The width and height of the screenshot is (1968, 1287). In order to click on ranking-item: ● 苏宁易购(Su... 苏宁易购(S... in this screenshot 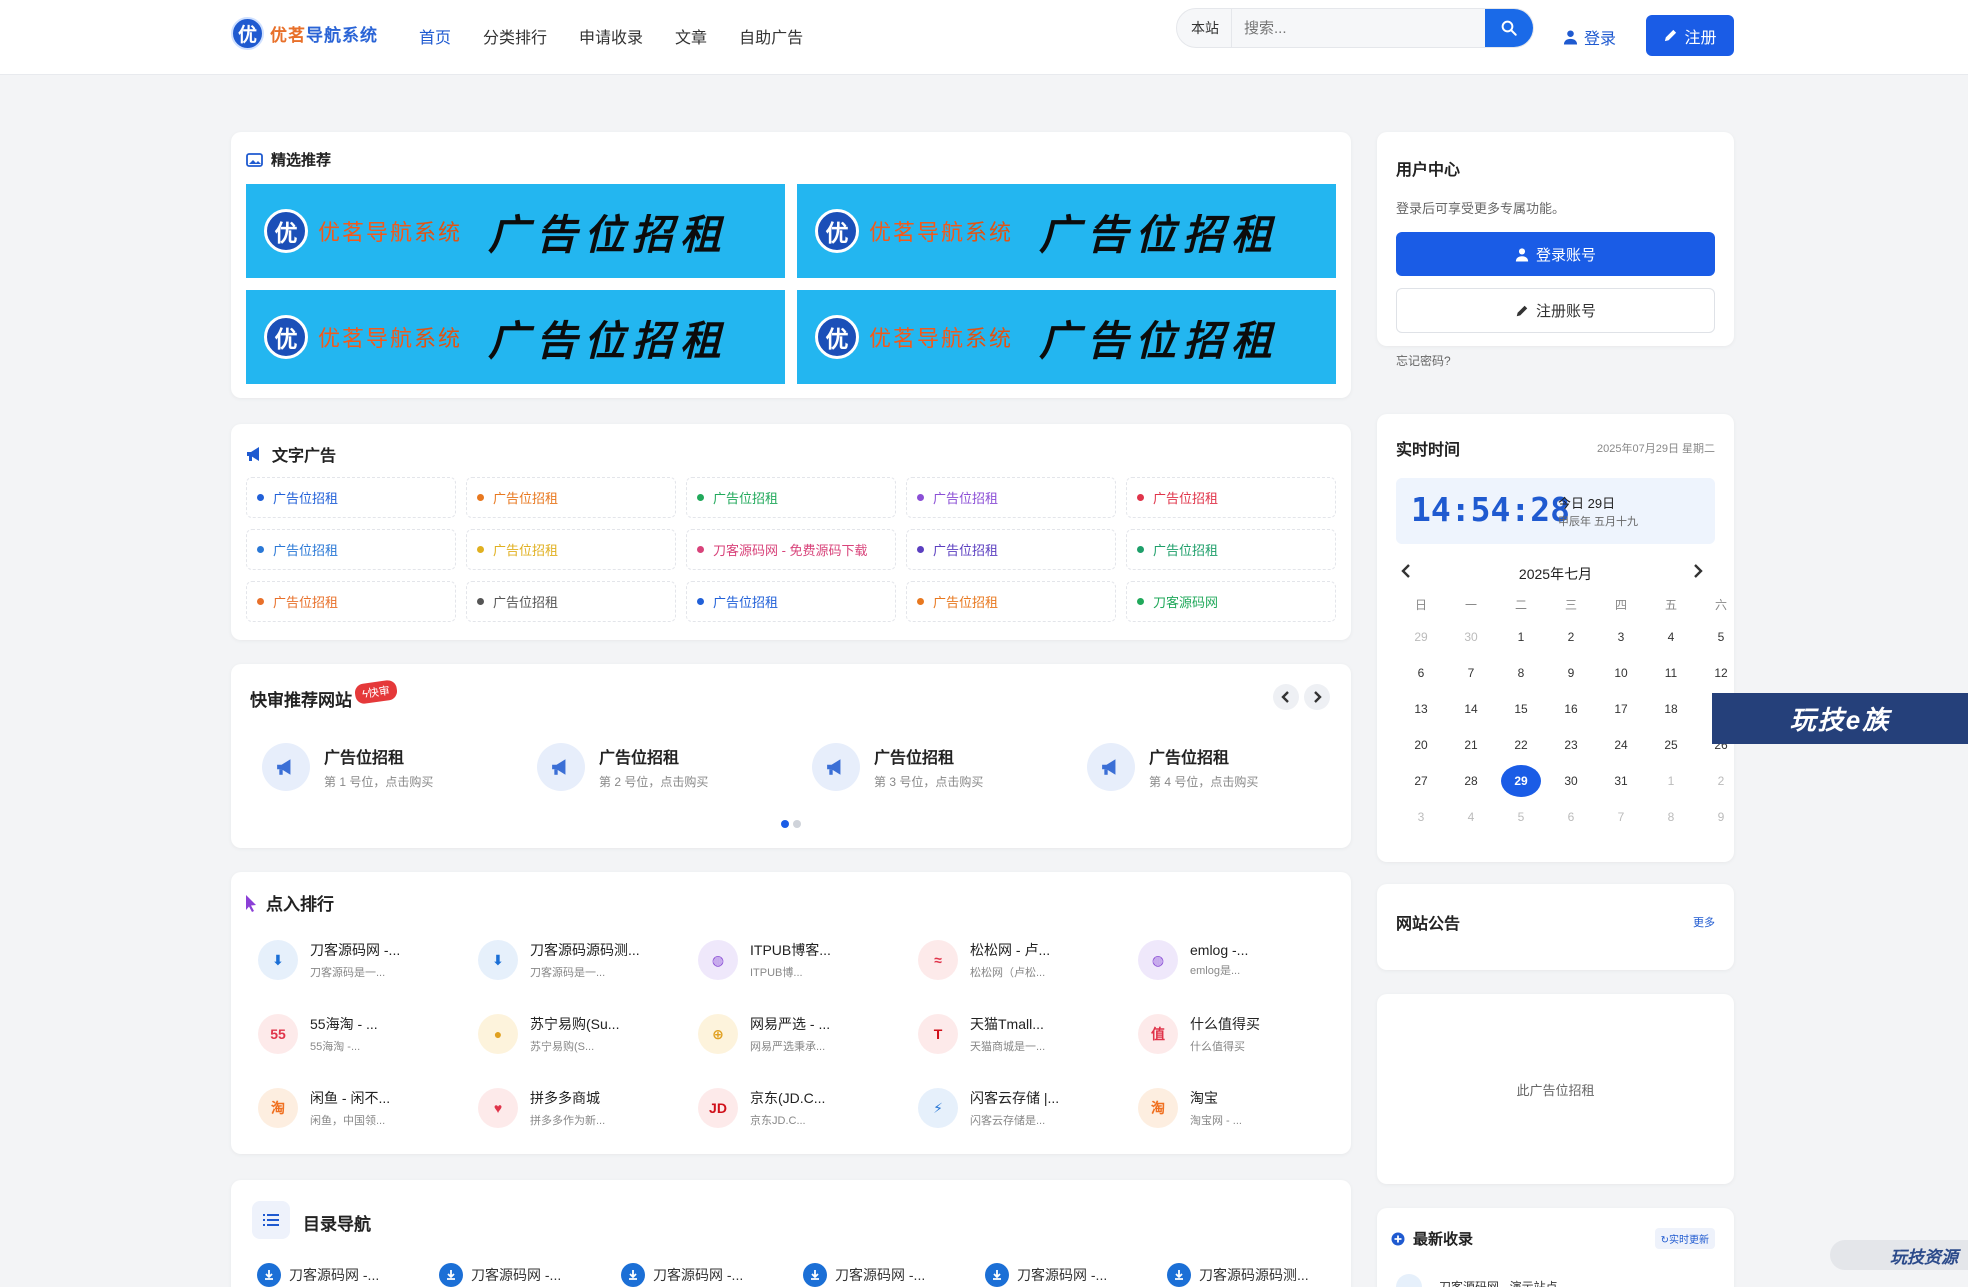, I will do `click(548, 1034)`.